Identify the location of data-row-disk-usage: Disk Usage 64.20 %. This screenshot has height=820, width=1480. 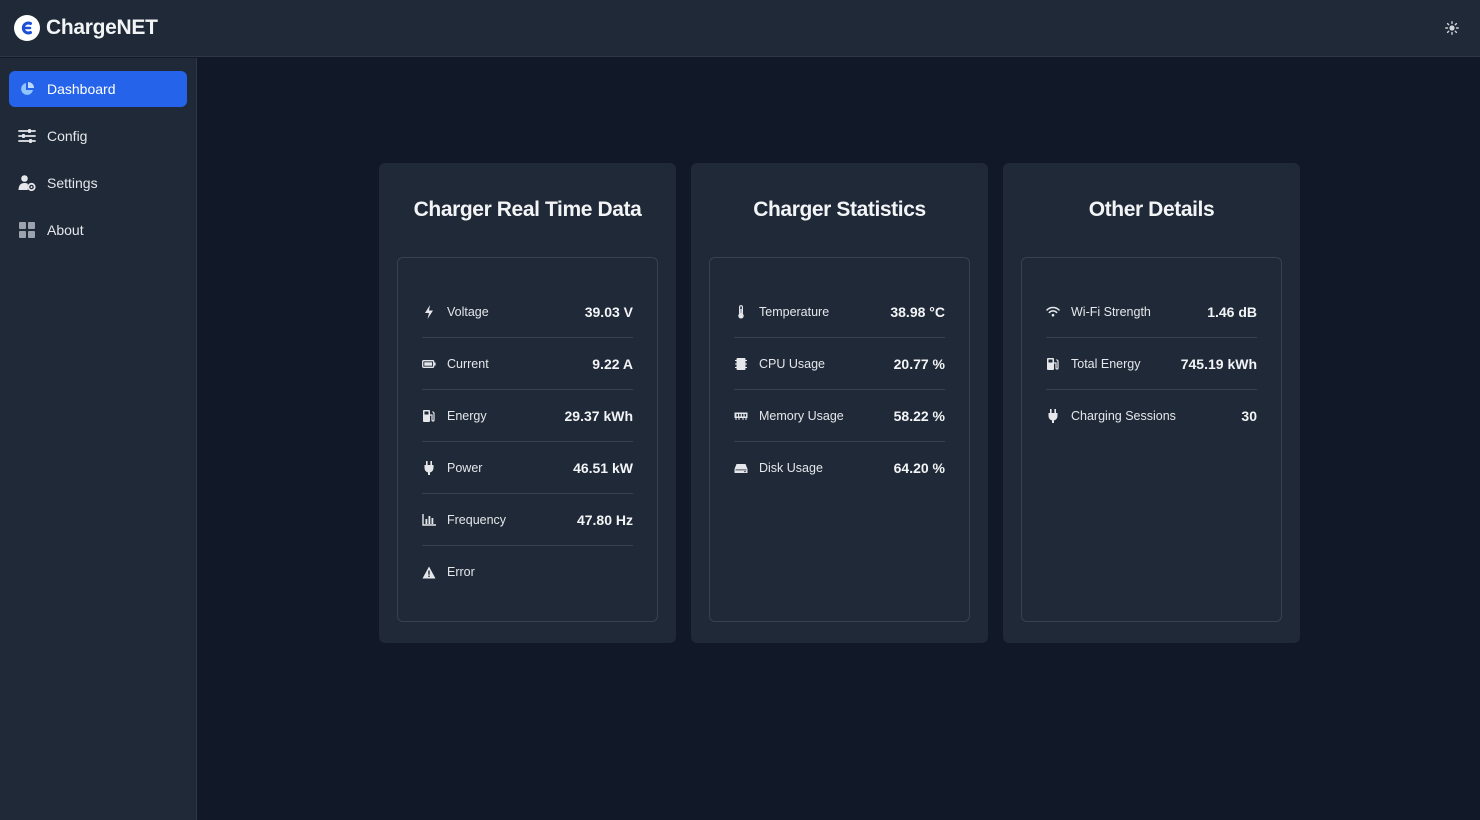
(839, 468).